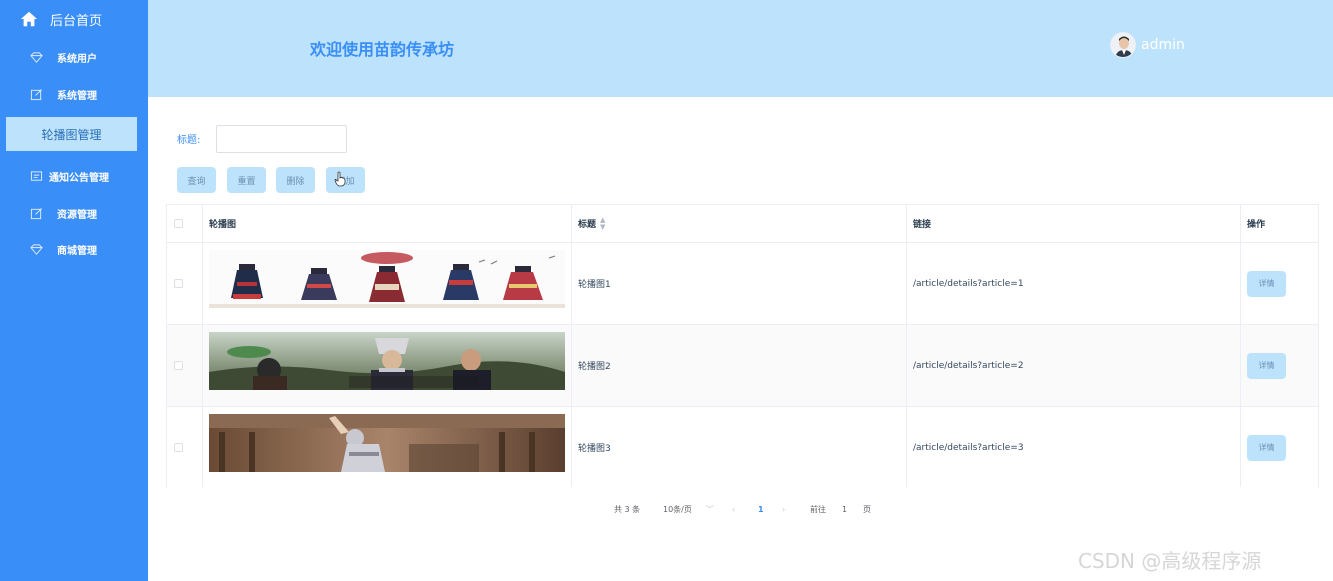  Describe the element at coordinates (295, 180) in the screenshot. I see `delete-button: 删除` at that location.